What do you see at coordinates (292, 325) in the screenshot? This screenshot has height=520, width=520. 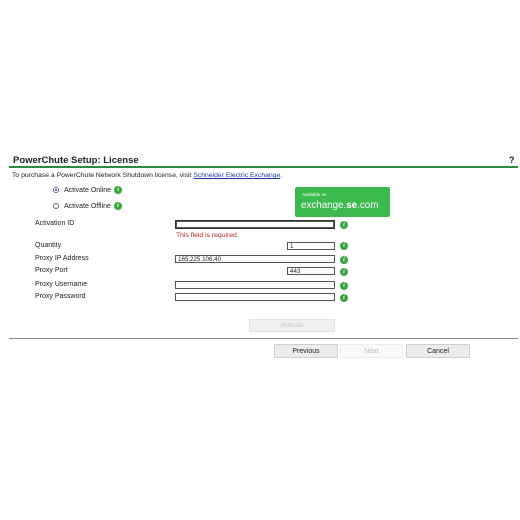 I see `activate-button: Activate` at bounding box center [292, 325].